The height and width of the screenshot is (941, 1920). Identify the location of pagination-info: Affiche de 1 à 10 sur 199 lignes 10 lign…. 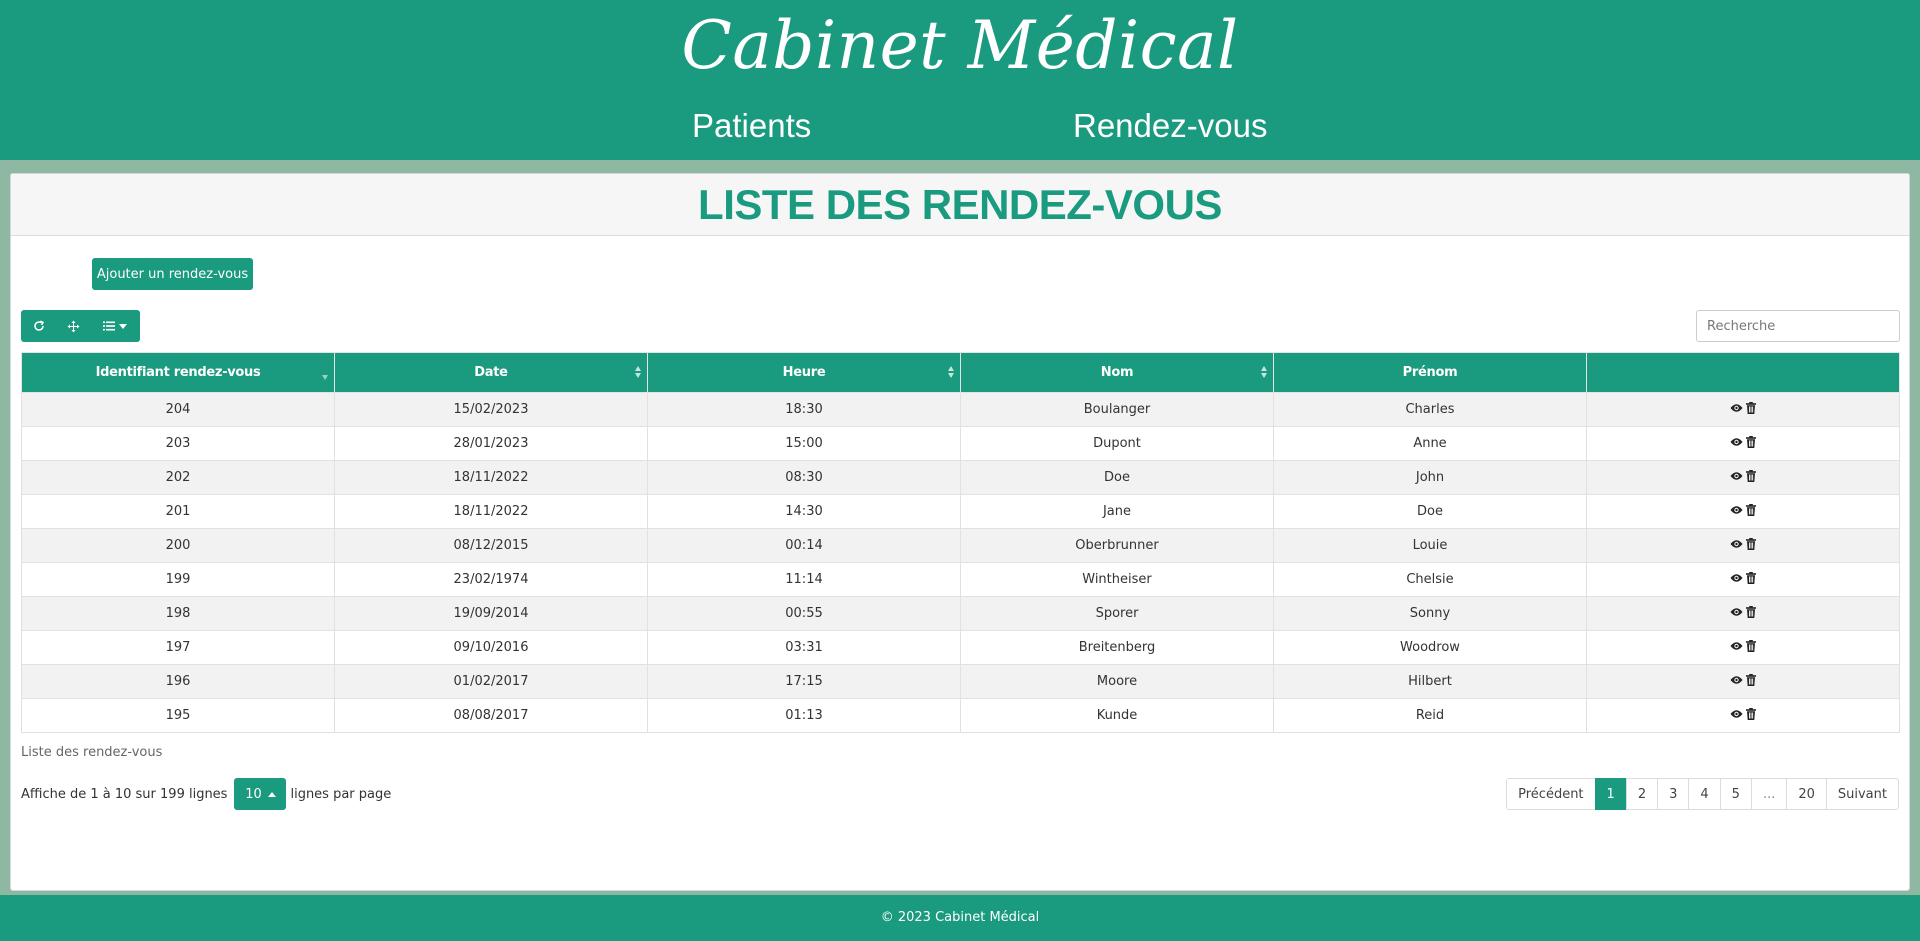
(206, 794).